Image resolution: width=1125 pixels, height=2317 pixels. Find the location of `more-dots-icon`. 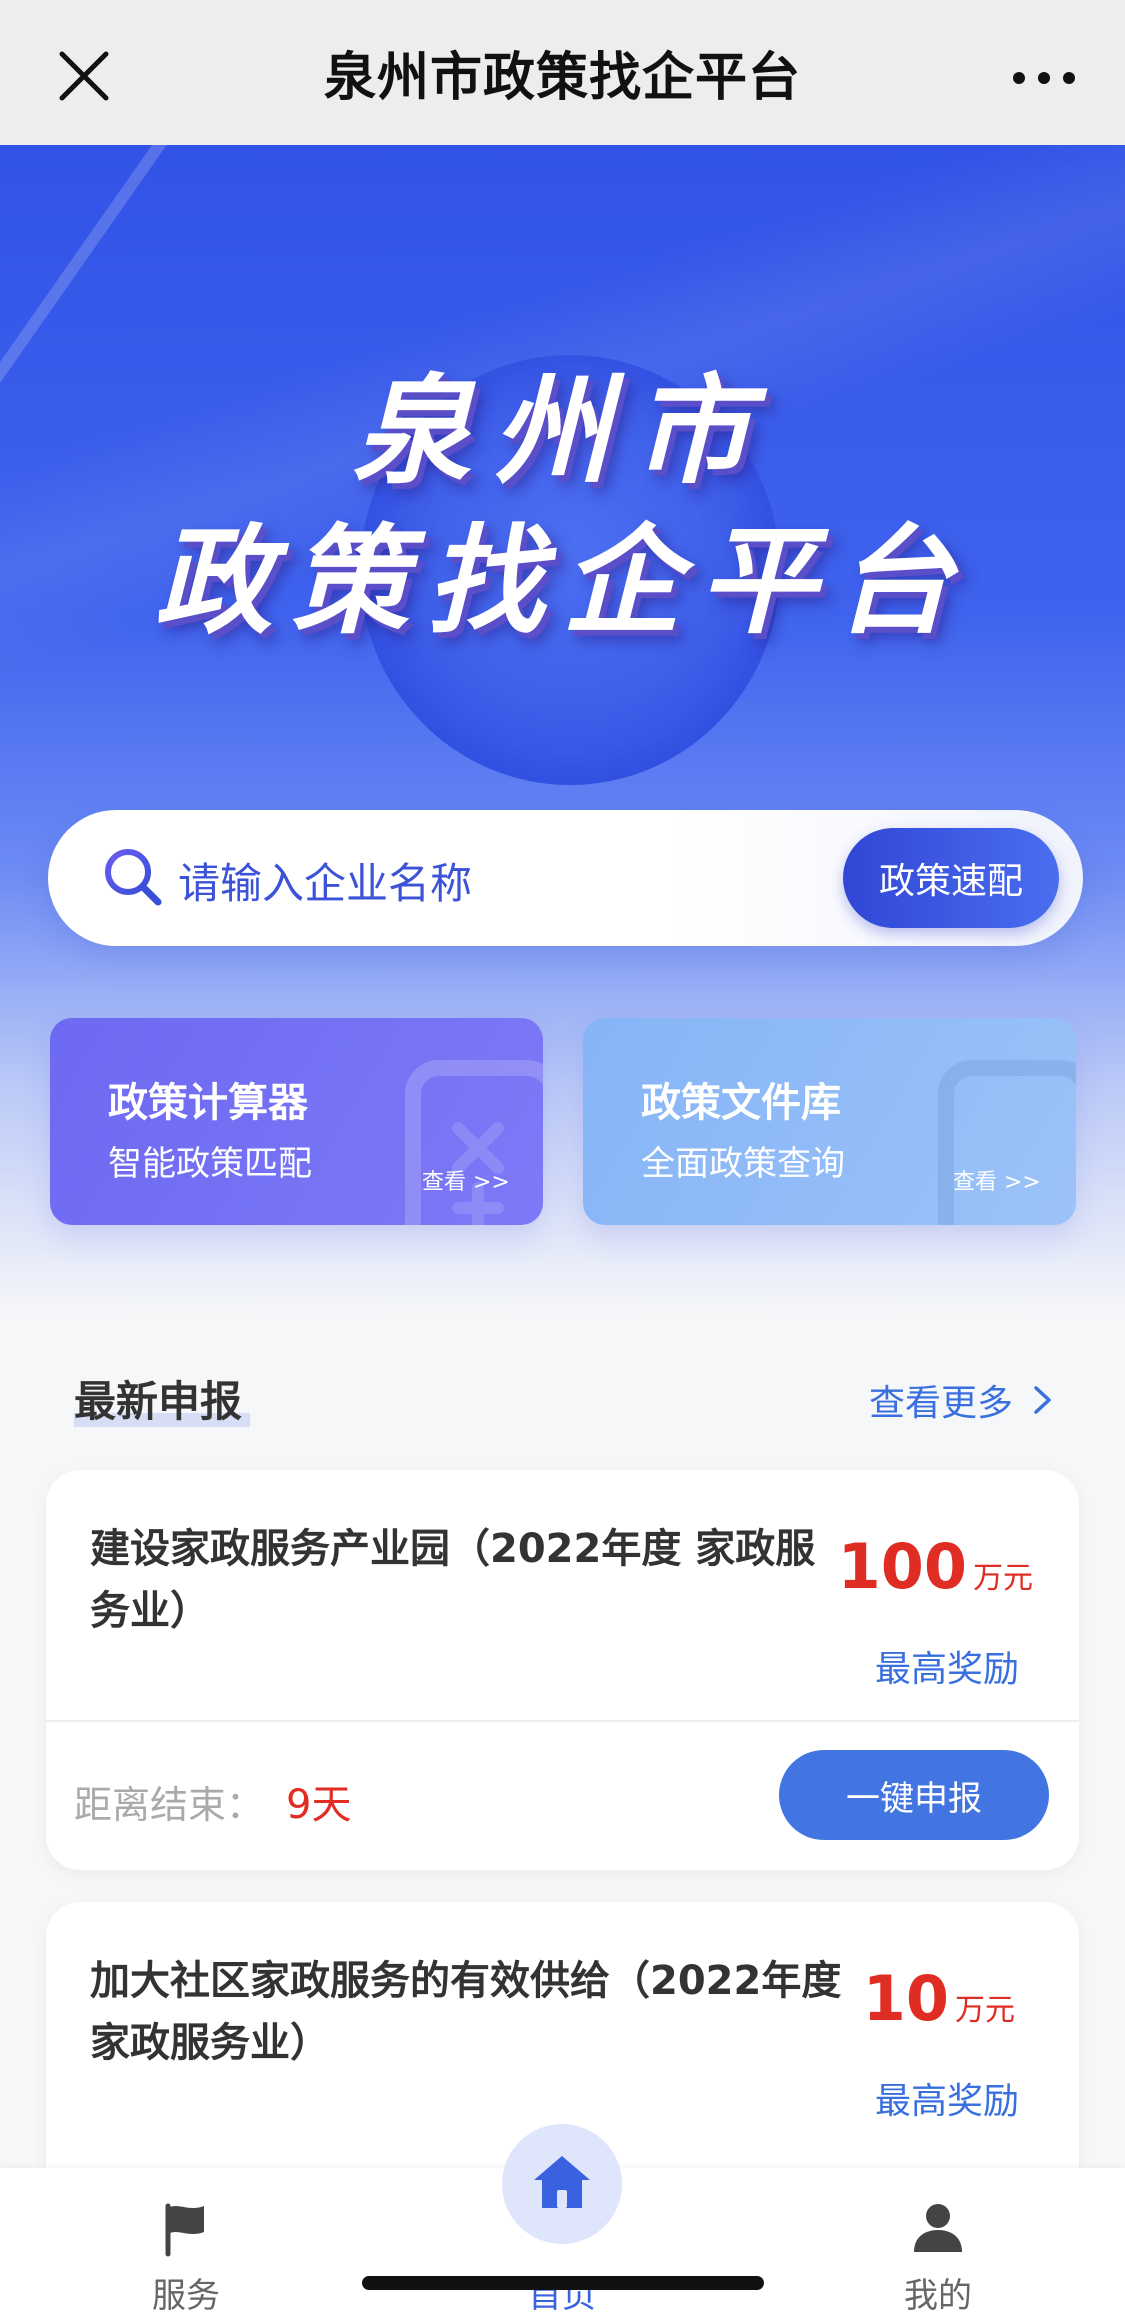

more-dots-icon is located at coordinates (1044, 78).